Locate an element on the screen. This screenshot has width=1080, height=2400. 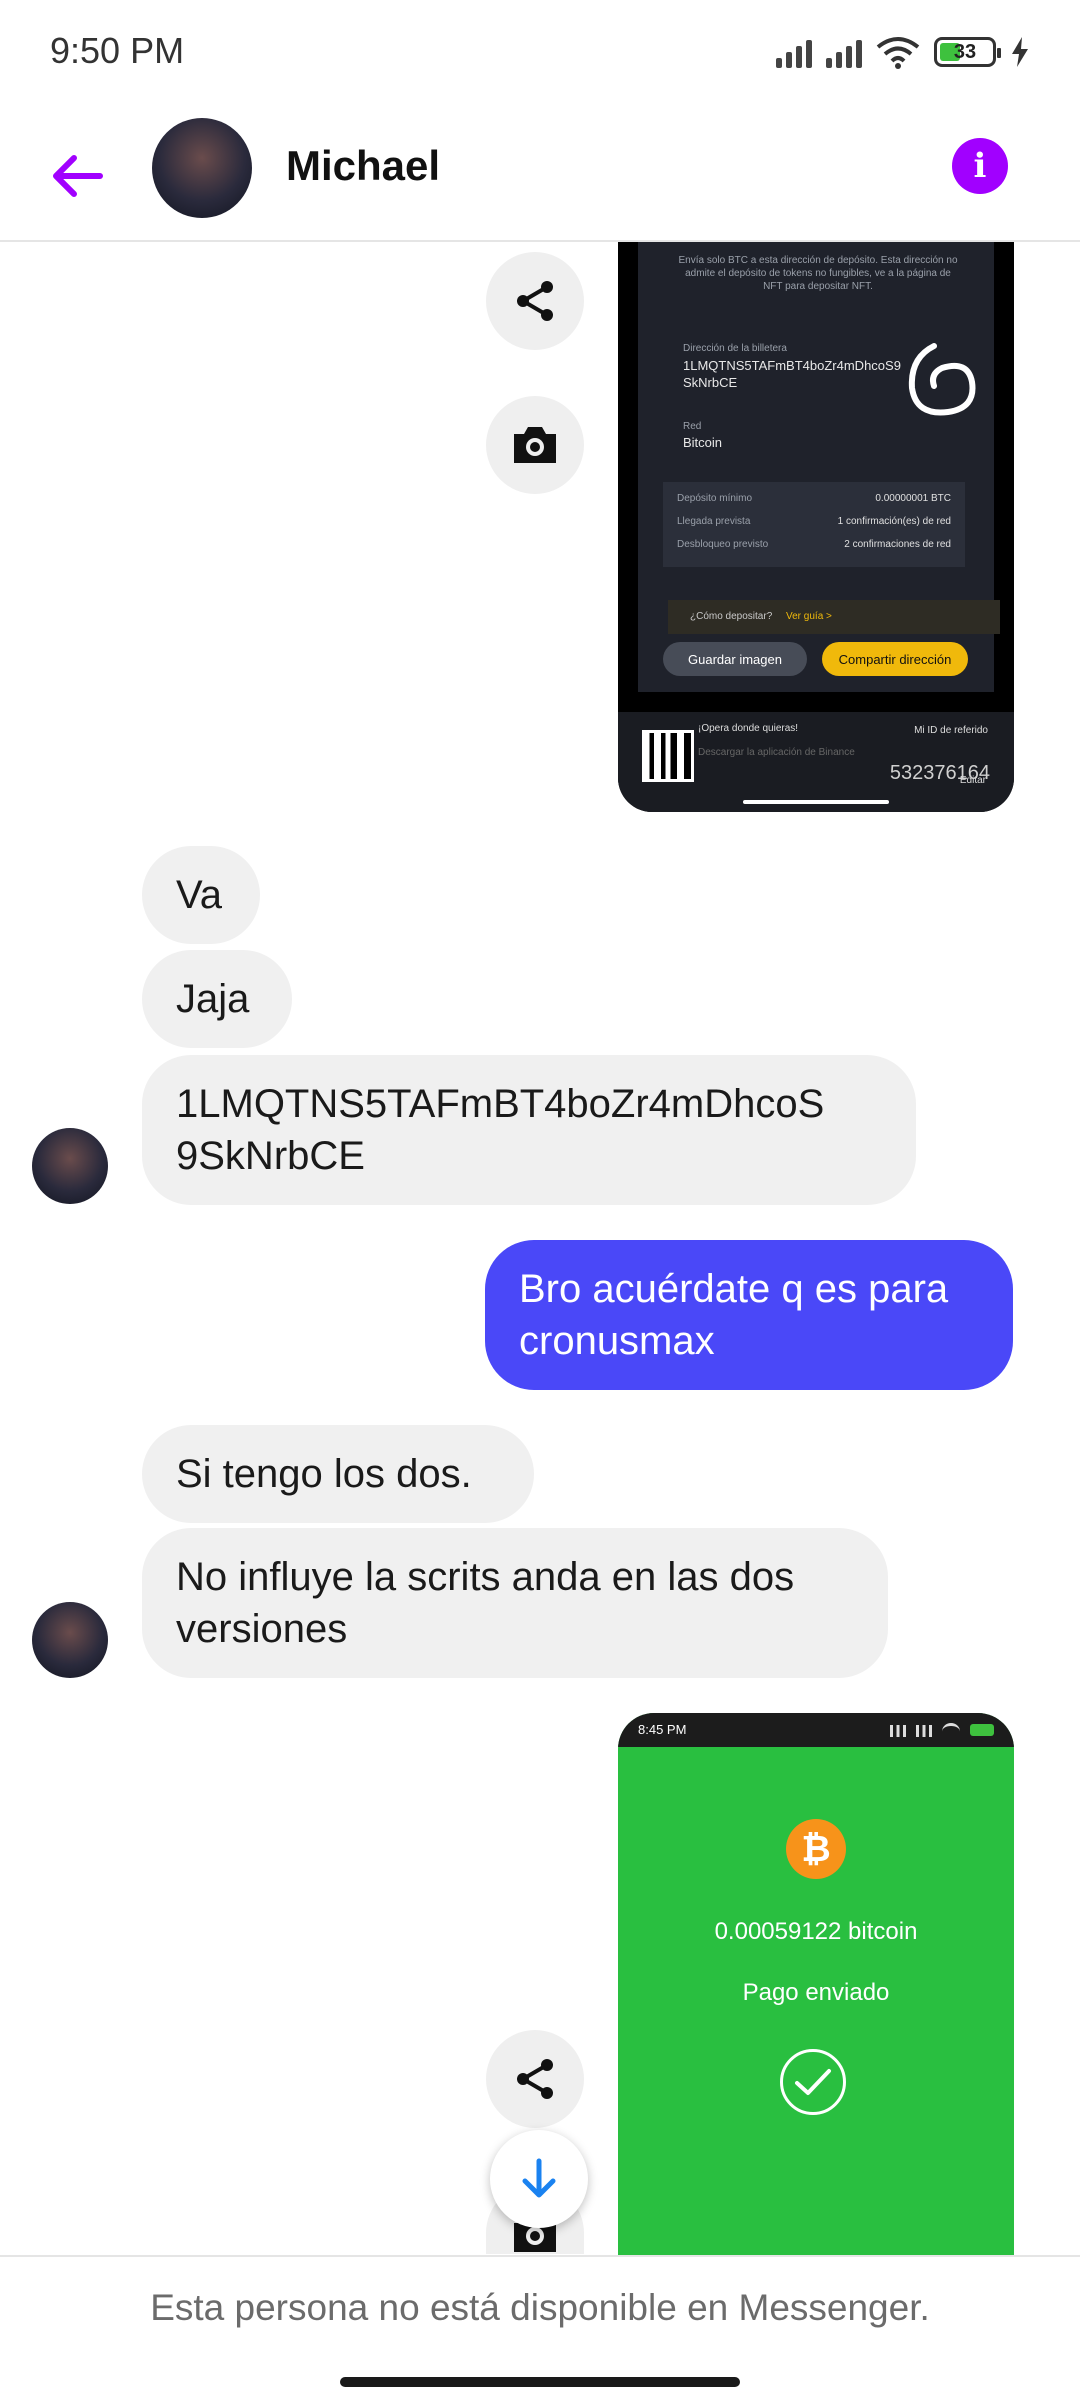
contact-avatar is located at coordinates (202, 168).